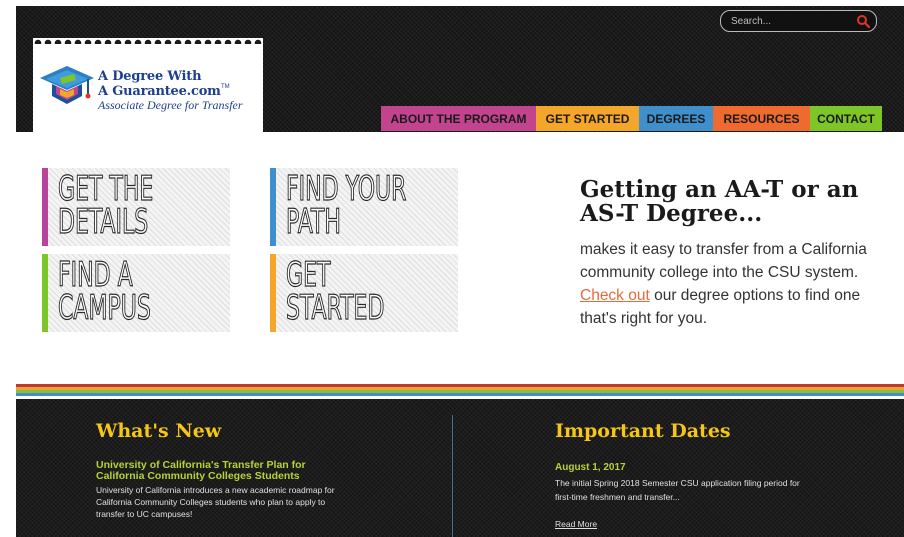 The width and height of the screenshot is (904, 537). Describe the element at coordinates (590, 467) in the screenshot. I see `date-heading: August 1, 2017` at that location.